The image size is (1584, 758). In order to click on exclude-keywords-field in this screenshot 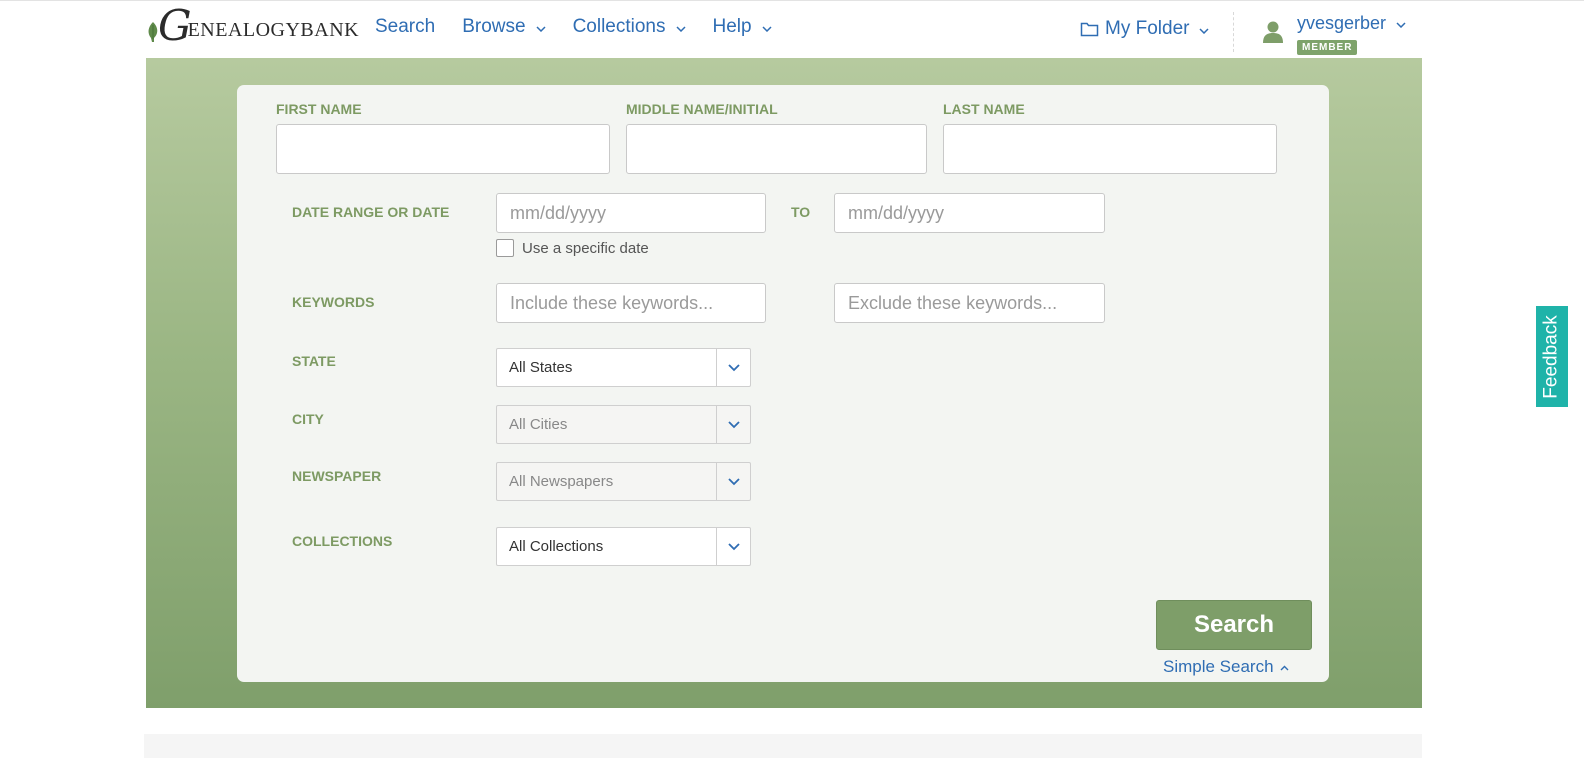, I will do `click(969, 303)`.